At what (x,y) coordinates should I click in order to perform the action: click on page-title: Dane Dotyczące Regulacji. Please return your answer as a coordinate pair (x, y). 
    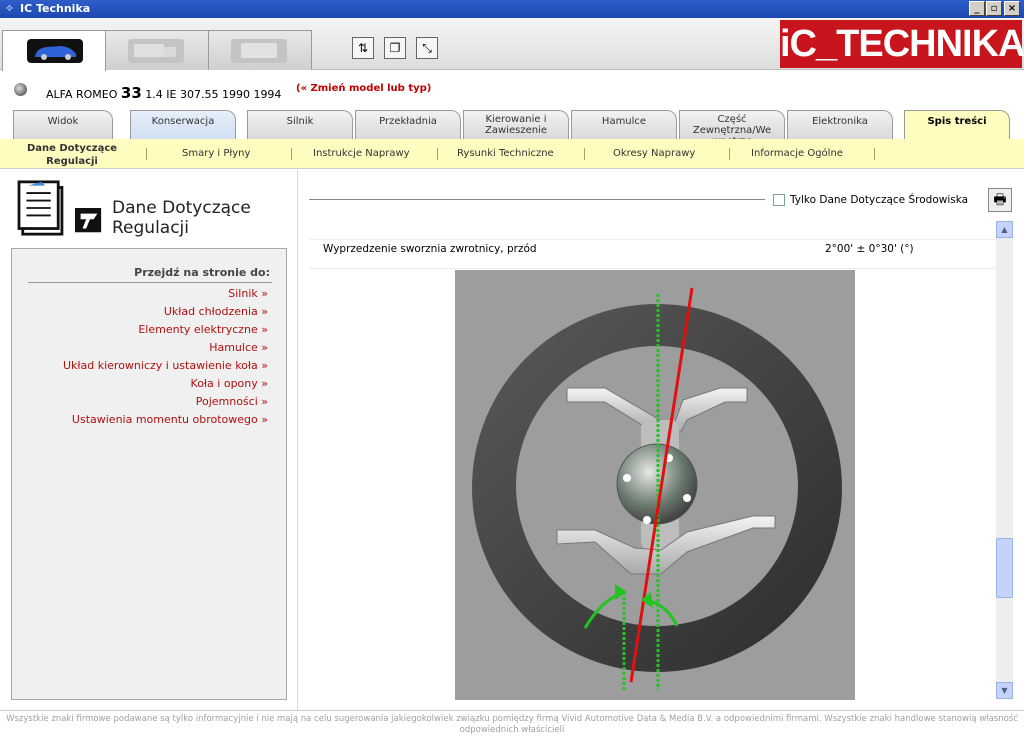
    Looking at the image, I should click on (181, 218).